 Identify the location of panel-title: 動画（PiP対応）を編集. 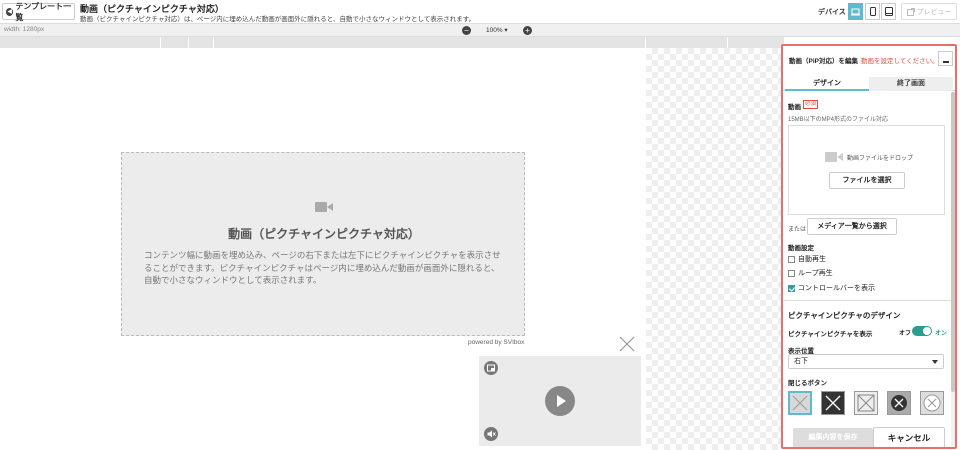
(823, 61).